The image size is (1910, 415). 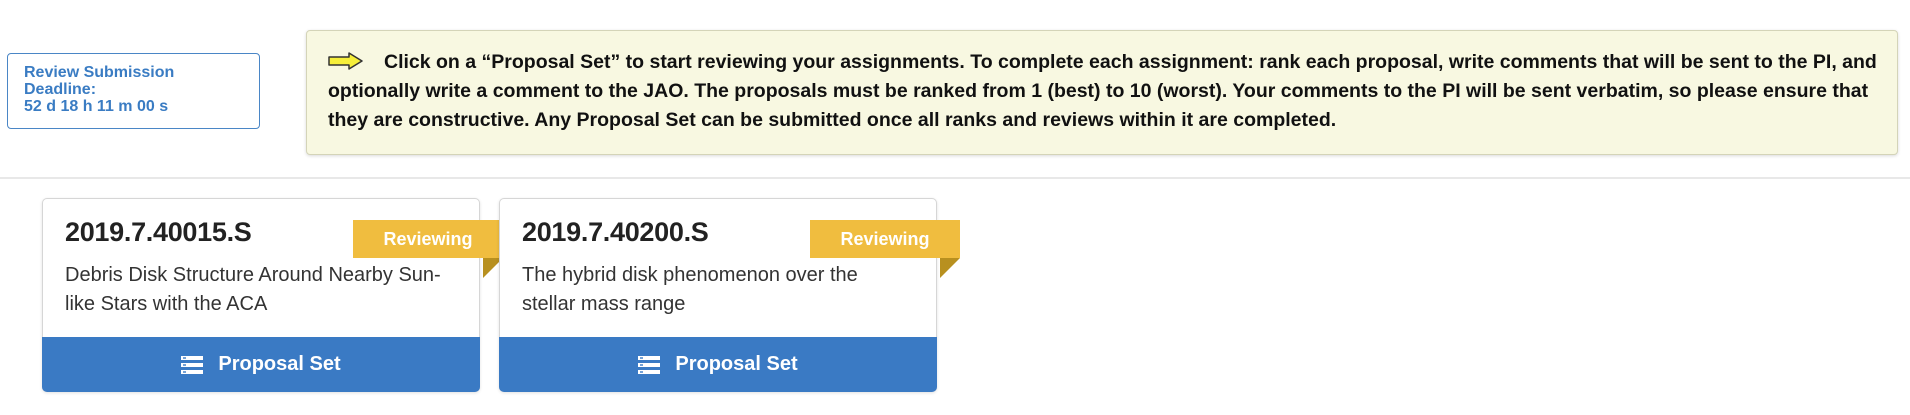 What do you see at coordinates (615, 232) in the screenshot?
I see `proposal-code: 2019.7.40200.S` at bounding box center [615, 232].